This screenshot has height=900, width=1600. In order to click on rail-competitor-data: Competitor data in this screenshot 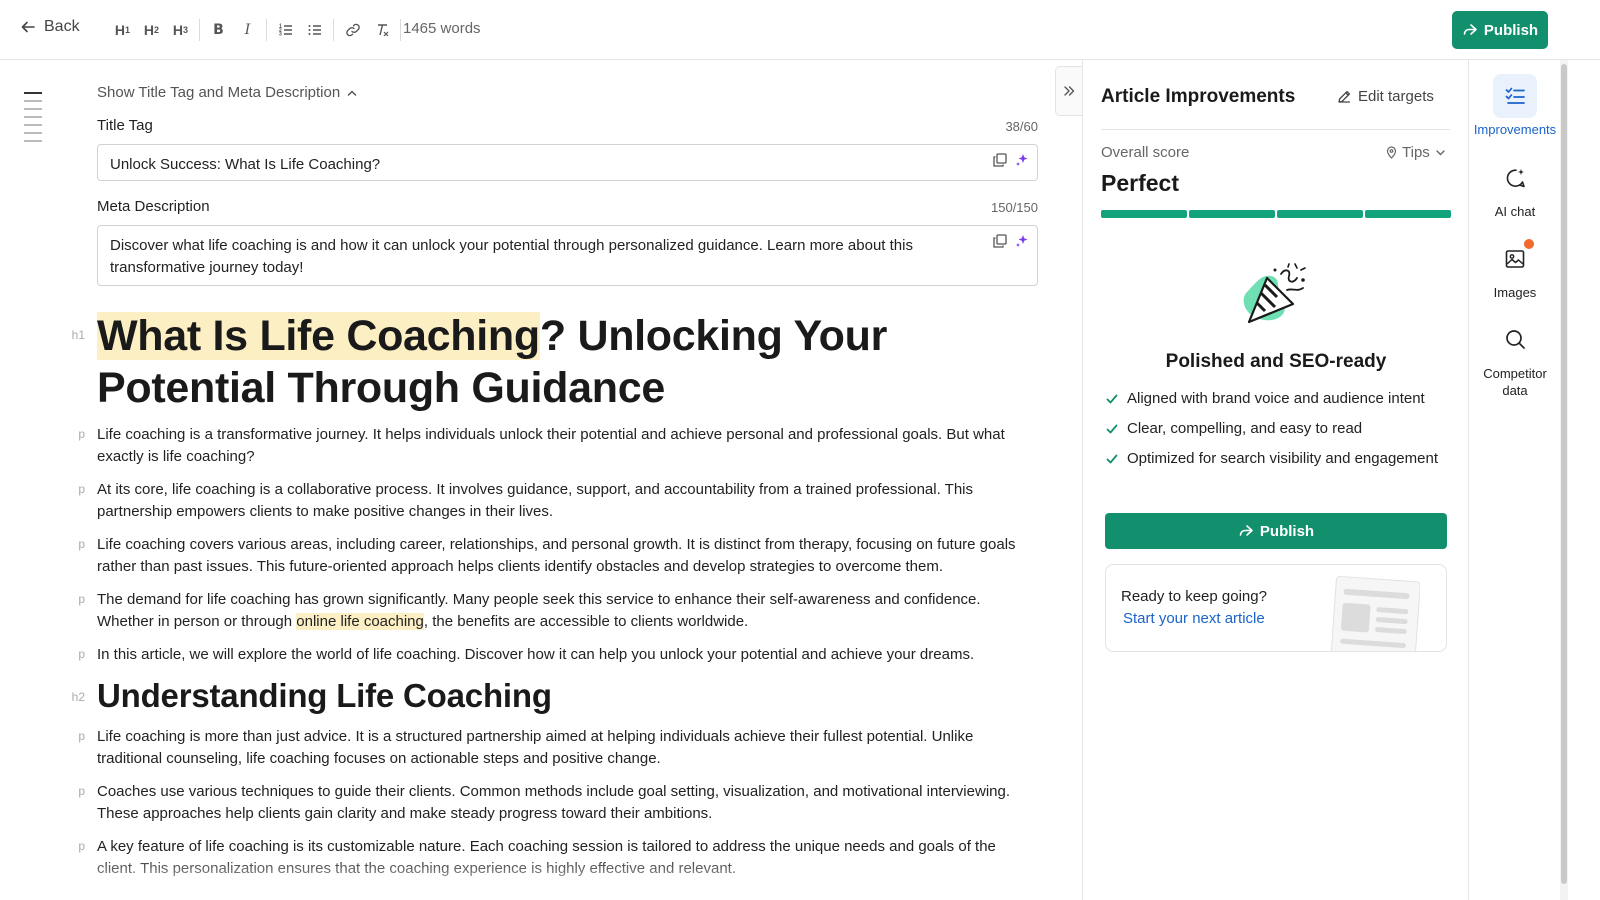, I will do `click(1515, 358)`.